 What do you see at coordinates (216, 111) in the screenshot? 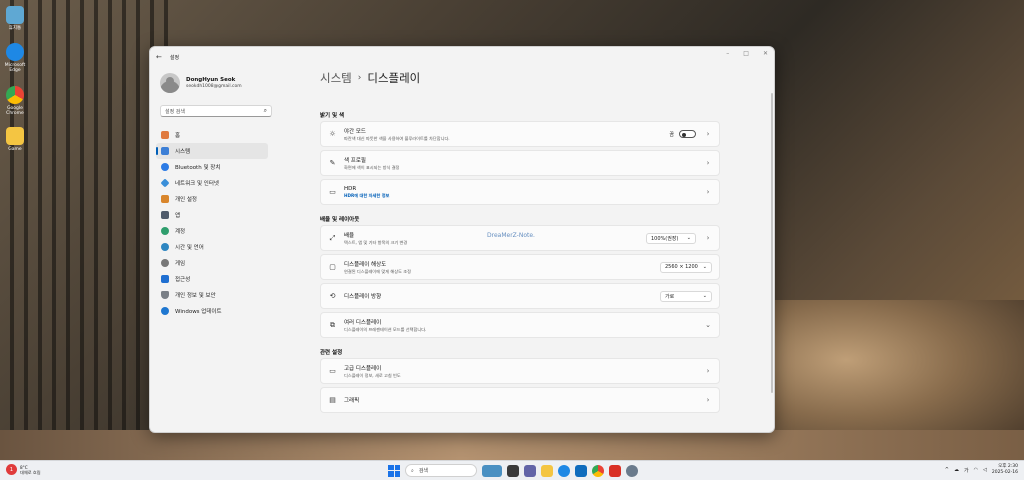
I see `settings-search-input: 설정 검색 ⌕` at bounding box center [216, 111].